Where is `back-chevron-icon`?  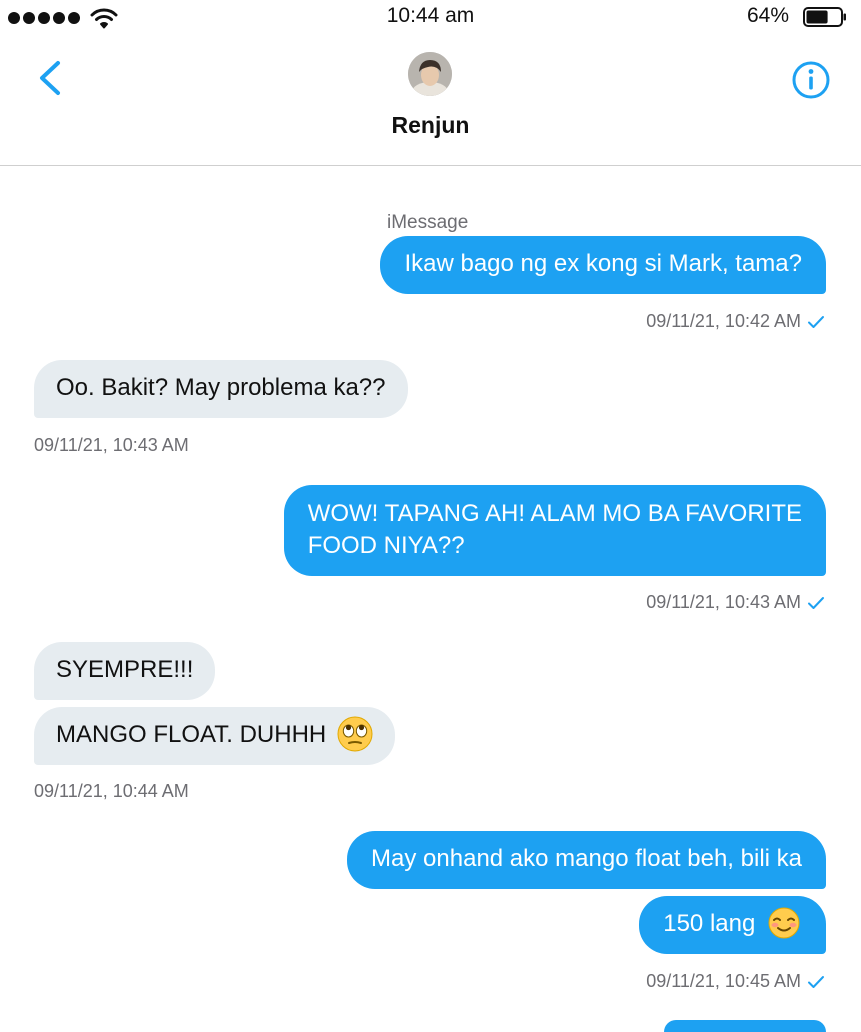 back-chevron-icon is located at coordinates (50, 78).